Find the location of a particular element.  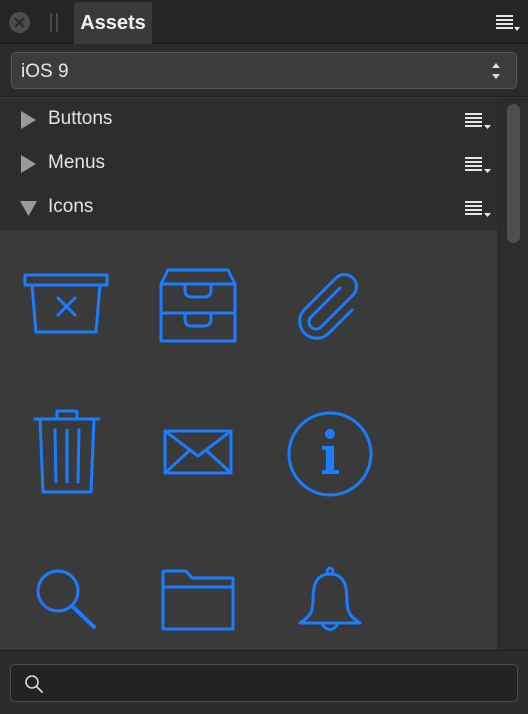

category-icons: Icons is located at coordinates (248, 208).